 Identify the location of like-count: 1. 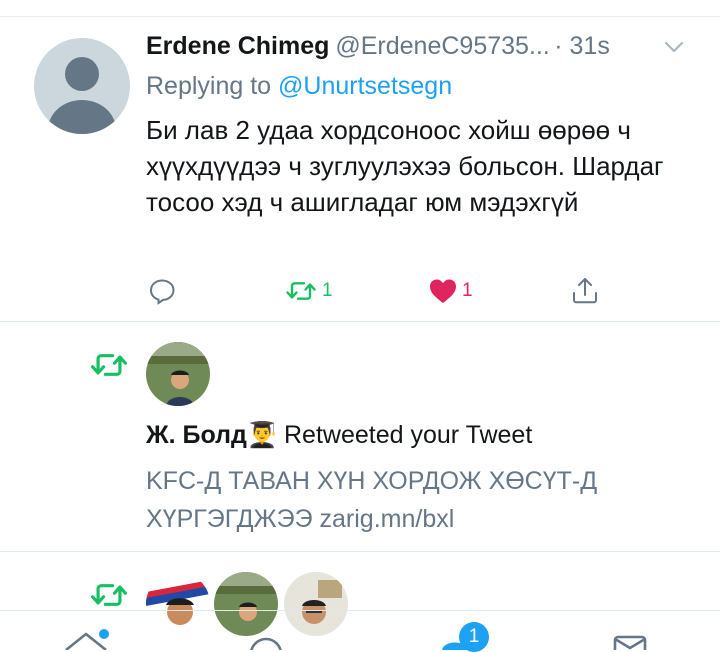
(467, 290).